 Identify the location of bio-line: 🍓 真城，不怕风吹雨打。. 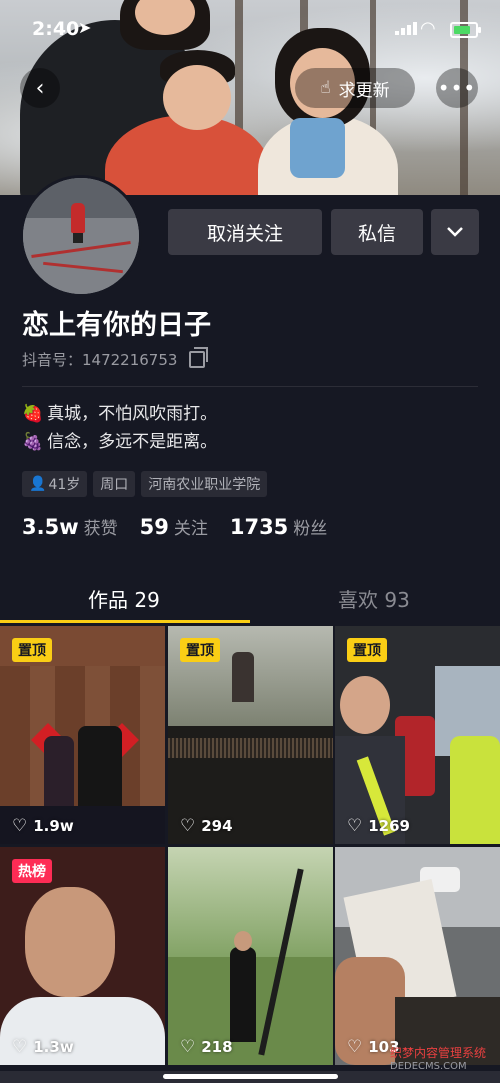
(119, 414).